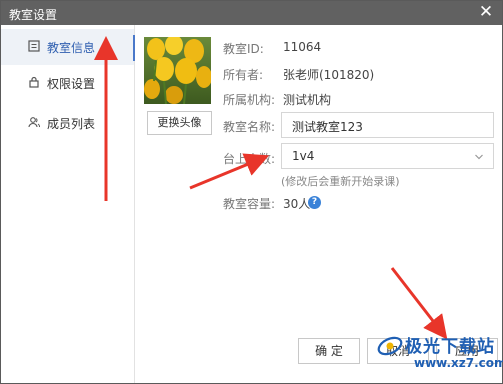 The height and width of the screenshot is (384, 503). Describe the element at coordinates (467, 351) in the screenshot. I see `apply-button: 应用` at that location.